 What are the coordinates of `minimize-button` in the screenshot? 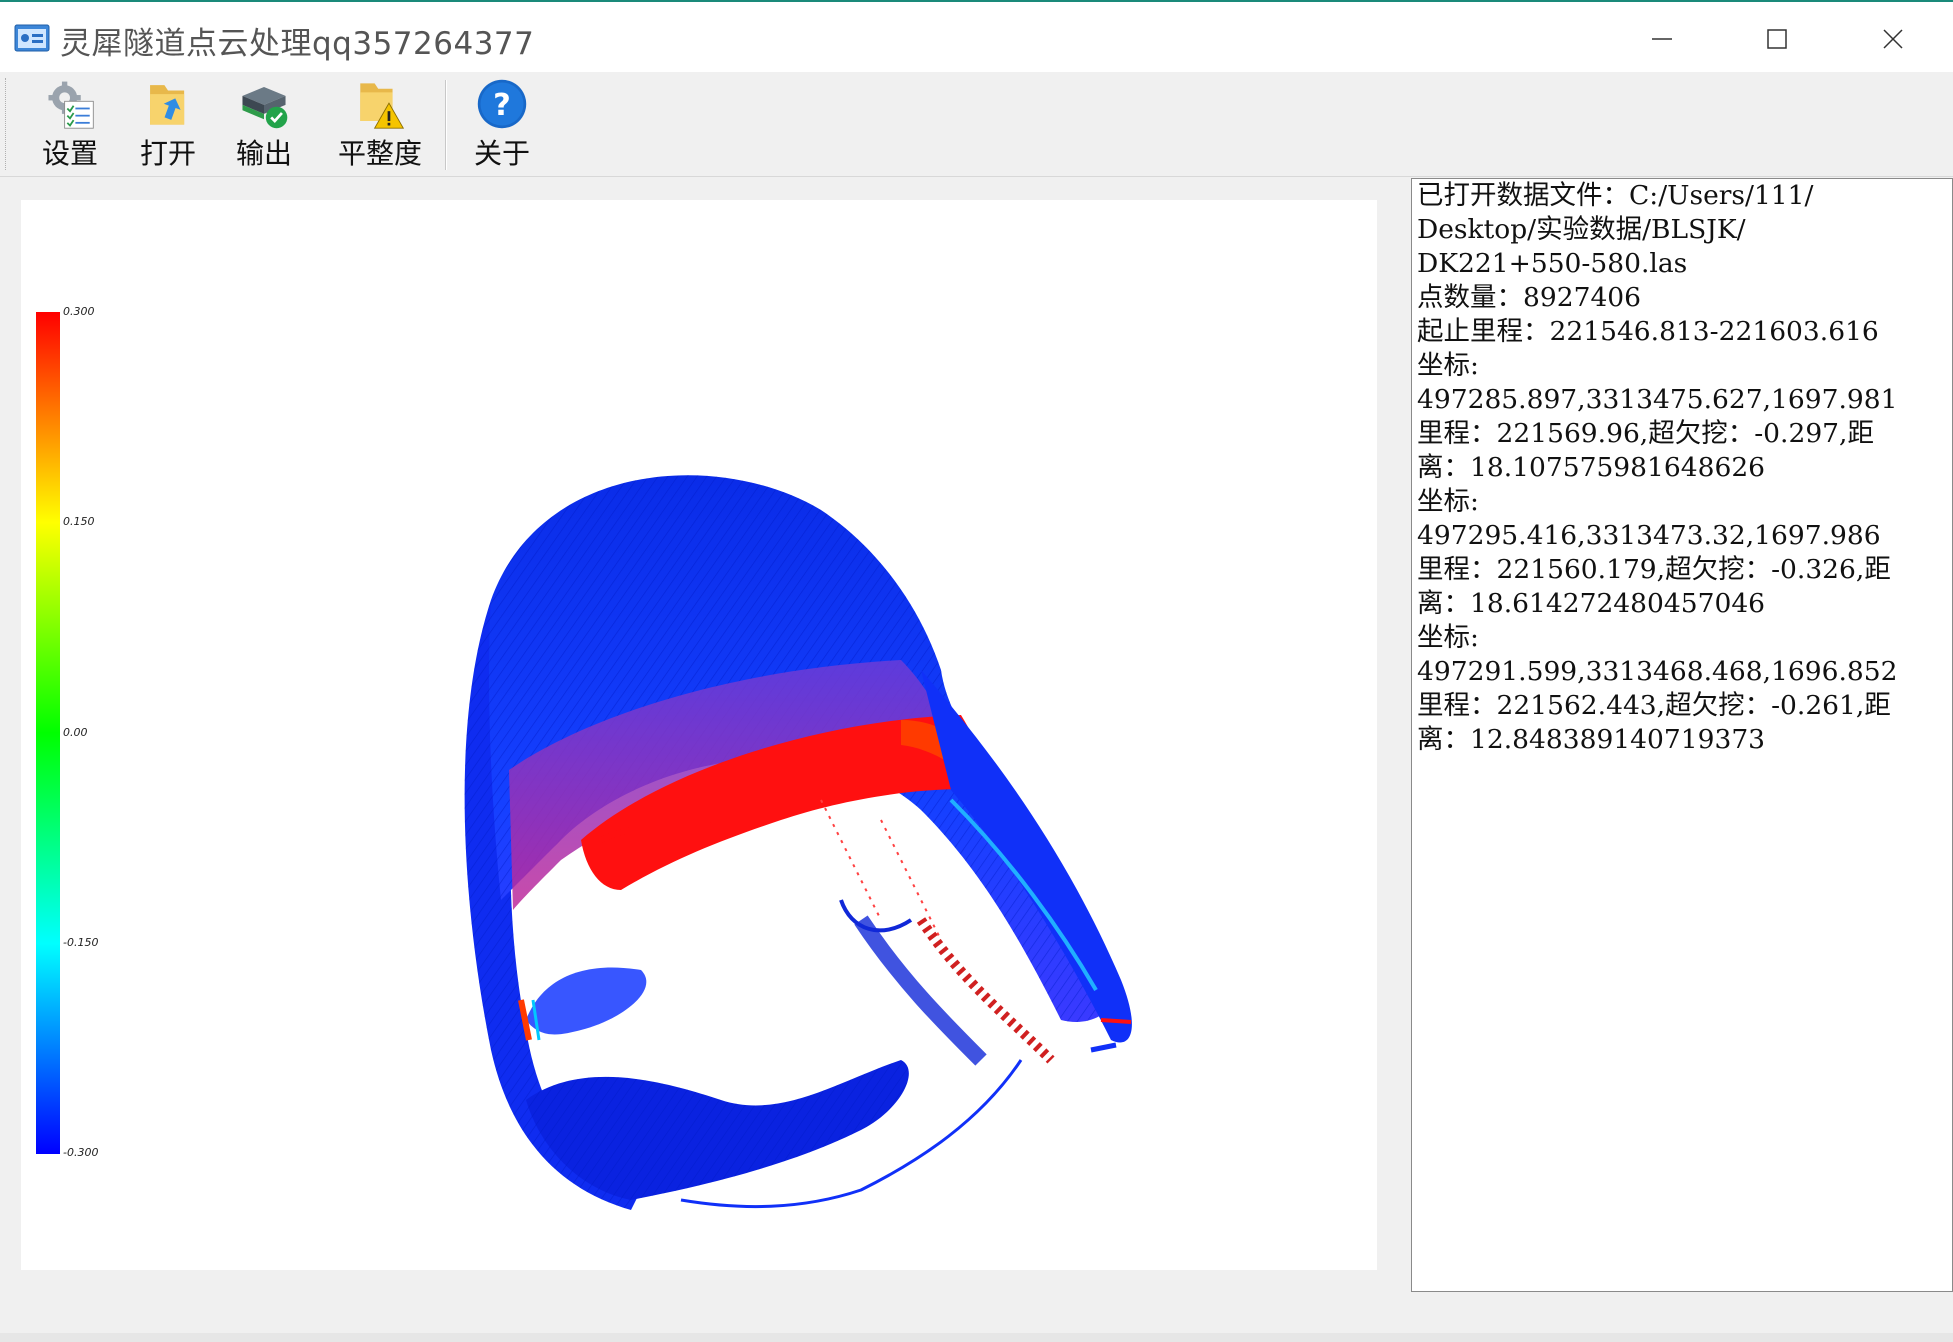 It's located at (1662, 39).